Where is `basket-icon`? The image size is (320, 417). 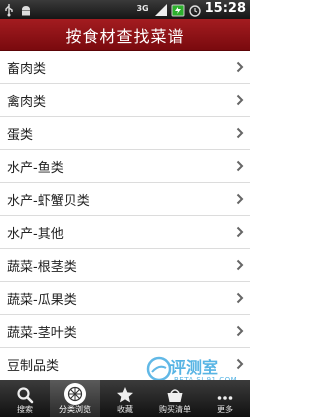 basket-icon is located at coordinates (175, 395).